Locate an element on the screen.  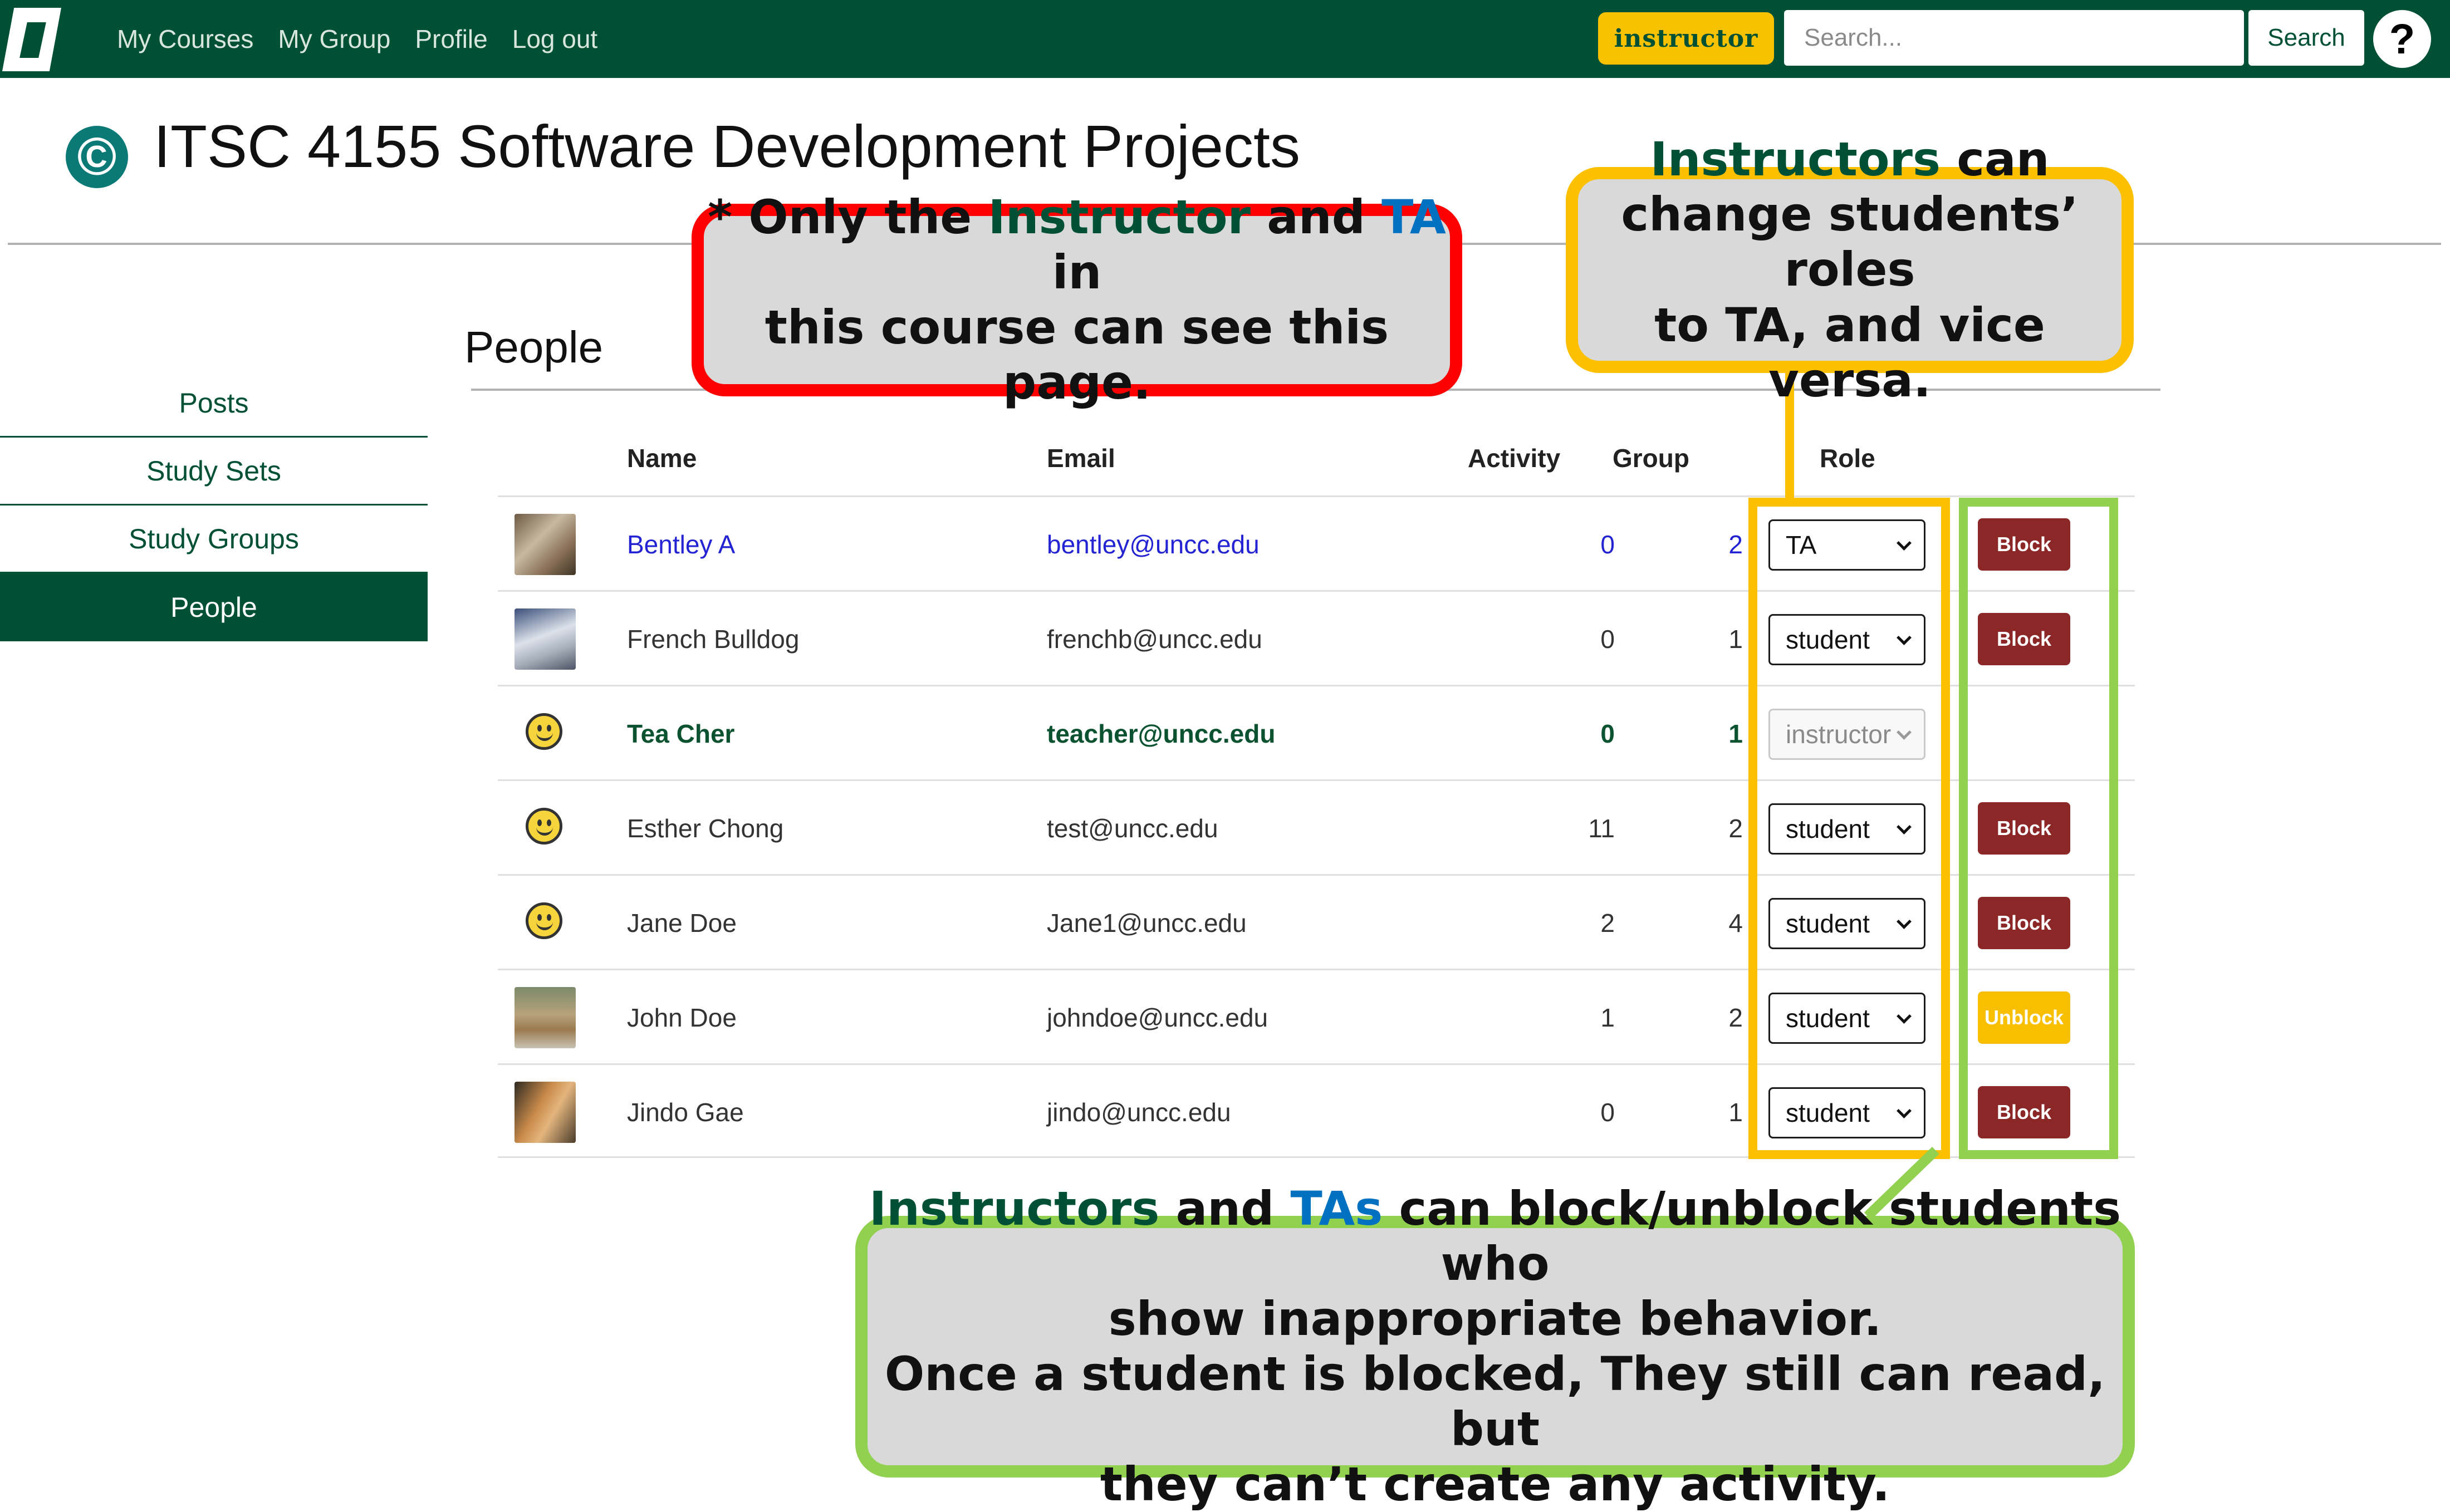
nav-my-group: My Group is located at coordinates (334, 39).